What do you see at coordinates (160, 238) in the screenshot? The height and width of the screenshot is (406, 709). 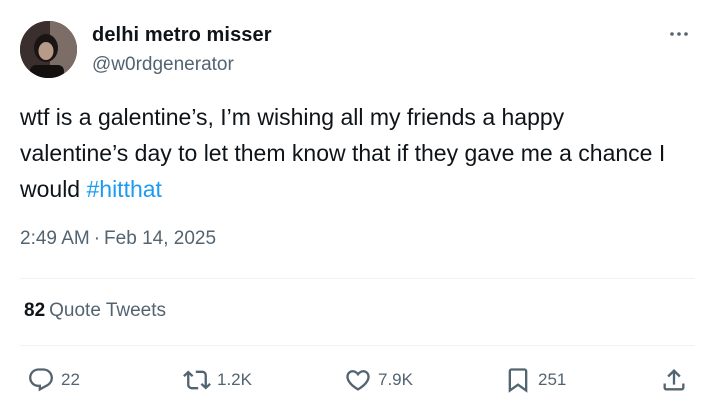 I see `tweet-date: Feb 14, 2025` at bounding box center [160, 238].